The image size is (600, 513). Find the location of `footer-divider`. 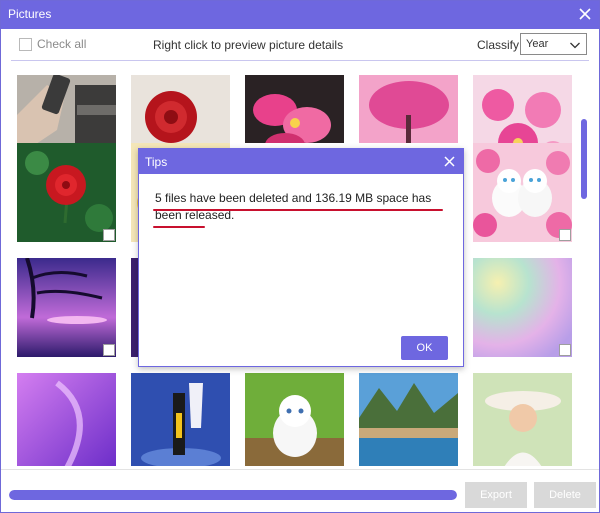

footer-divider is located at coordinates (300, 469).